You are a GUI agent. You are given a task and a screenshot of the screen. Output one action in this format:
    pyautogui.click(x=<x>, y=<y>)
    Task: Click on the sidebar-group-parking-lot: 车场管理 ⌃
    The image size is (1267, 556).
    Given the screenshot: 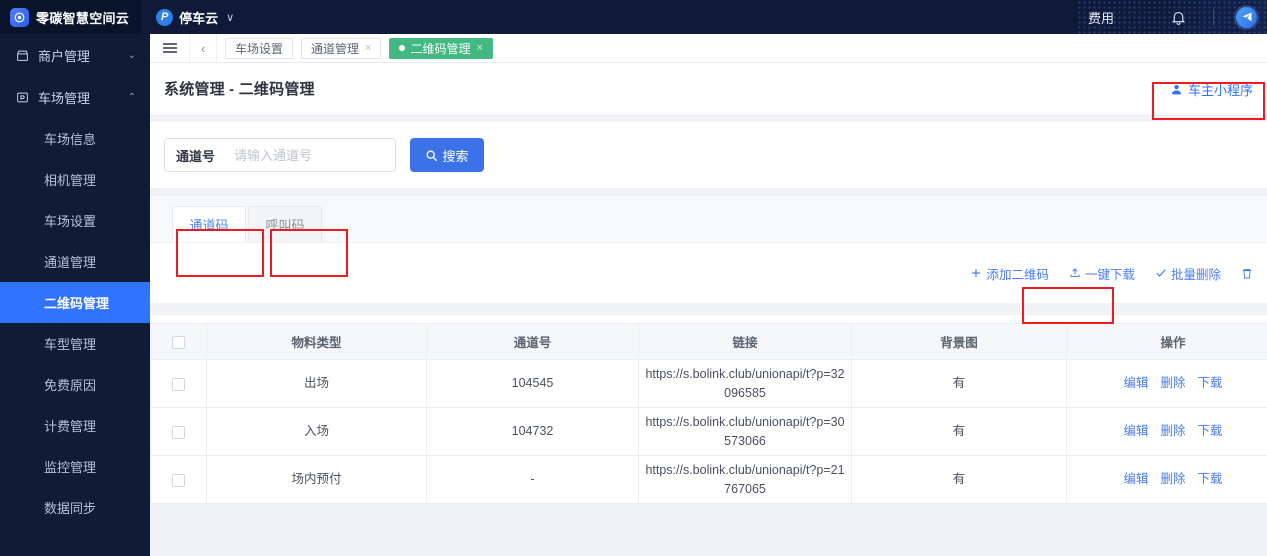 What is the action you would take?
    pyautogui.click(x=75, y=97)
    